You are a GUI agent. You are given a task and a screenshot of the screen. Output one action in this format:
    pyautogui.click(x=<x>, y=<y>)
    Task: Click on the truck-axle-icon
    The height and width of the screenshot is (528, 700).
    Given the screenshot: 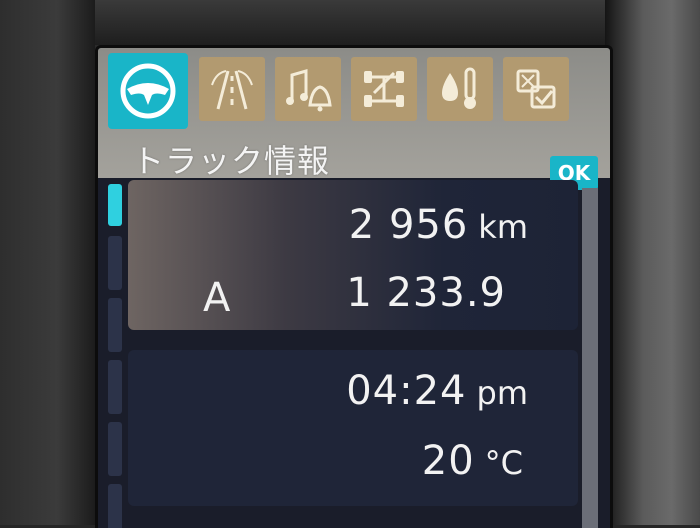 What is the action you would take?
    pyautogui.click(x=384, y=89)
    